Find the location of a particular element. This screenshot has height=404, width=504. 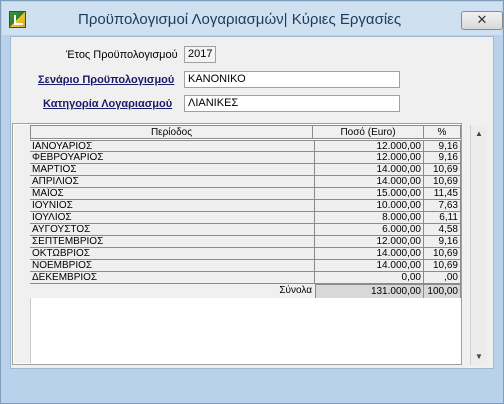

cell-amount: 6.000,00 is located at coordinates (369, 230).